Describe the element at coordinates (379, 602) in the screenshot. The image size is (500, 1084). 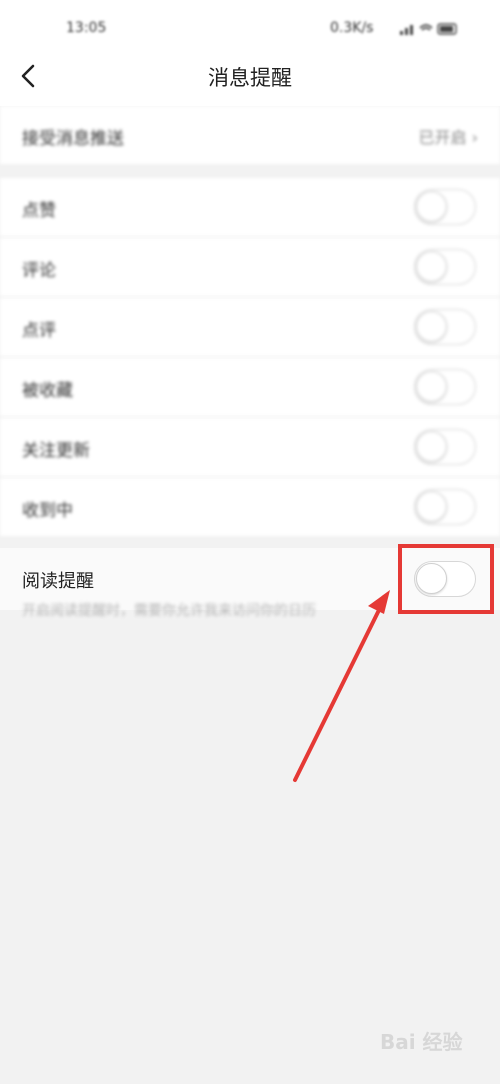
I see `arrow-head-icon` at that location.